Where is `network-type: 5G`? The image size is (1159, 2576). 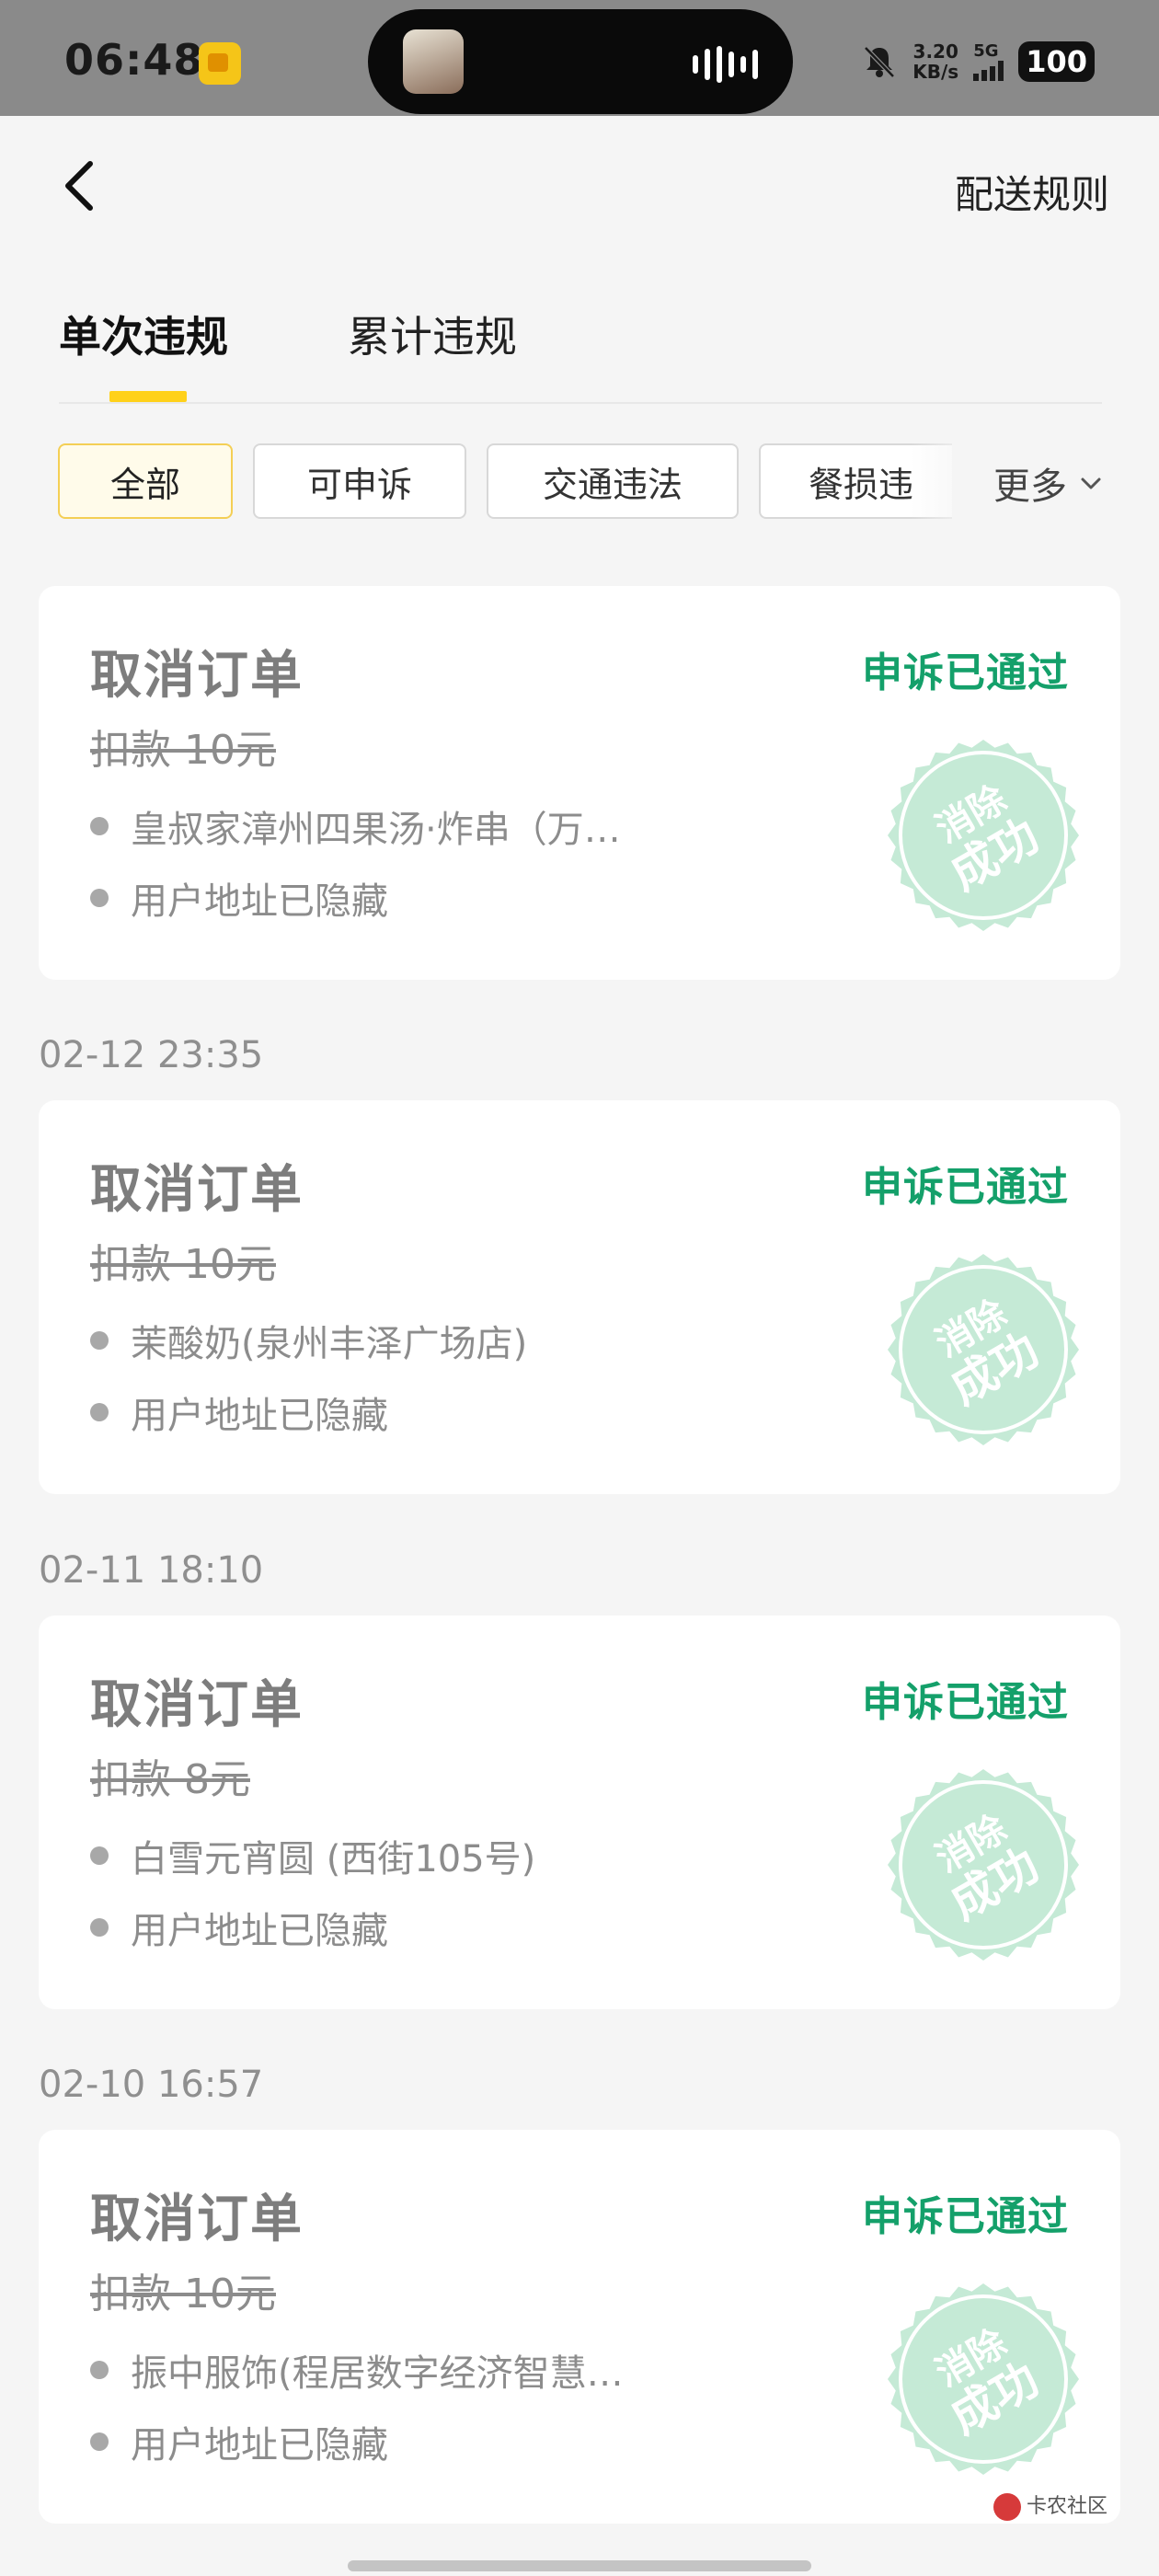 network-type: 5G is located at coordinates (986, 51).